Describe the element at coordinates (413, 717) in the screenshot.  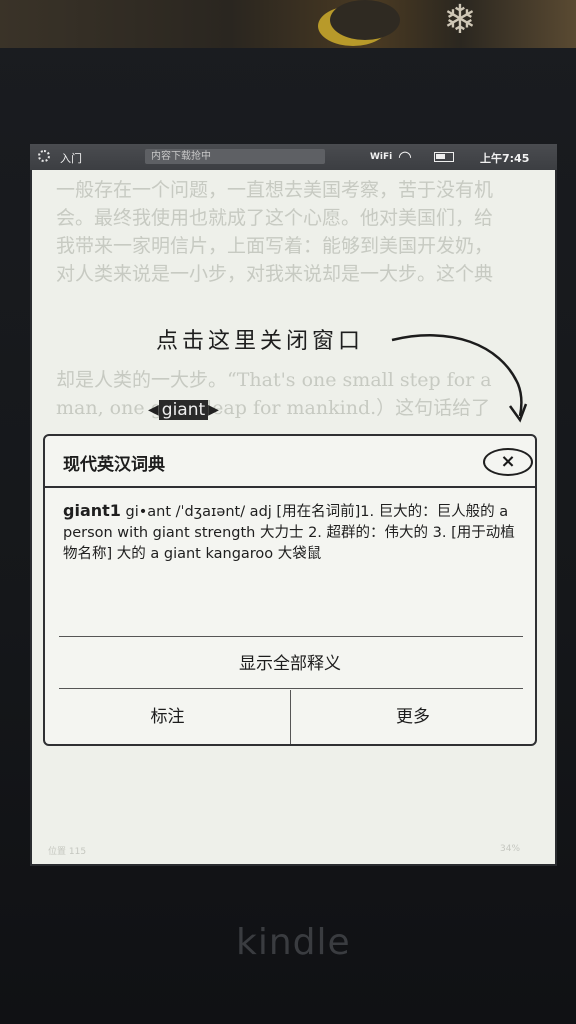
I see `more-button: 更多` at that location.